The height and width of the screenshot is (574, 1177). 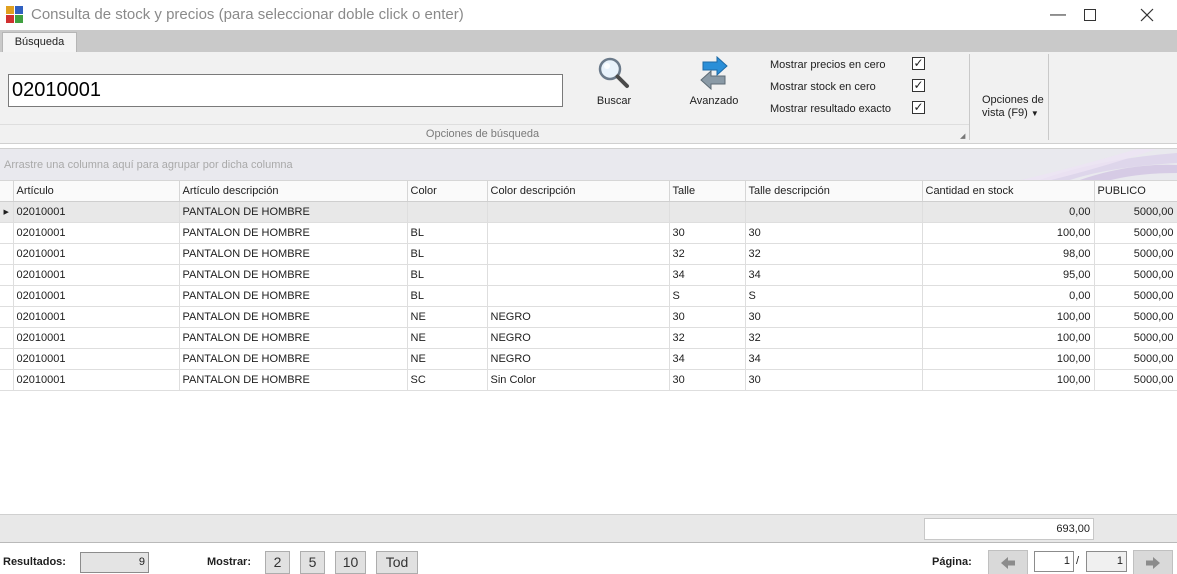 What do you see at coordinates (1008, 191) in the screenshot?
I see `column-header-cantidad-stock: Cantidad en stock` at bounding box center [1008, 191].